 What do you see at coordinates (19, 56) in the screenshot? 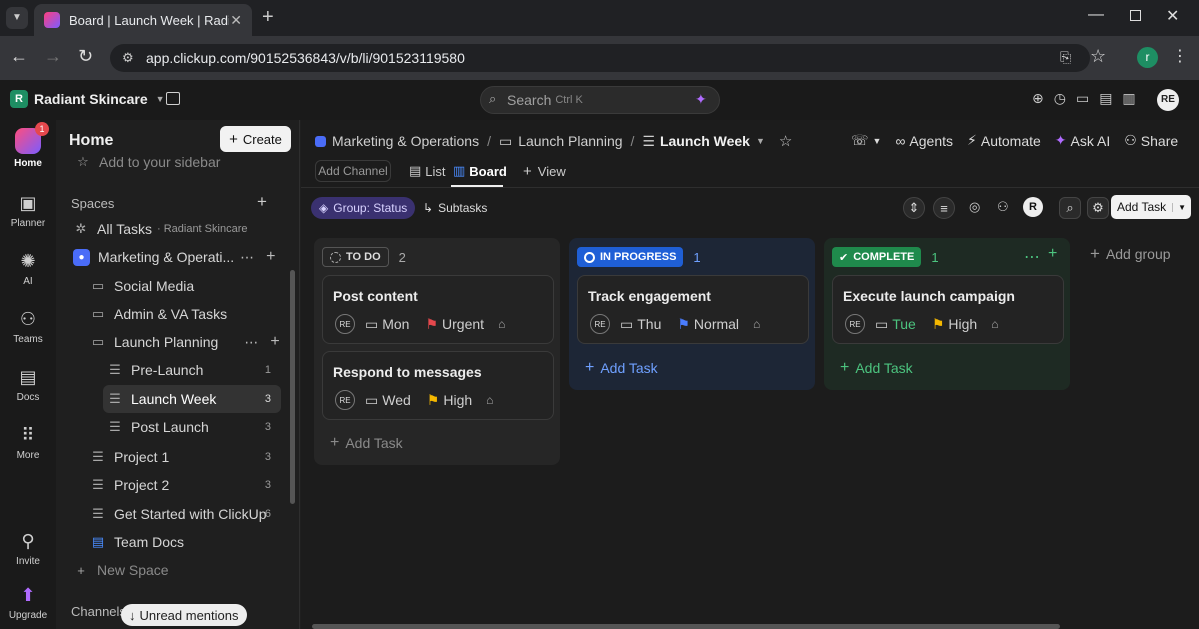
I see `back-icon: ←` at bounding box center [19, 56].